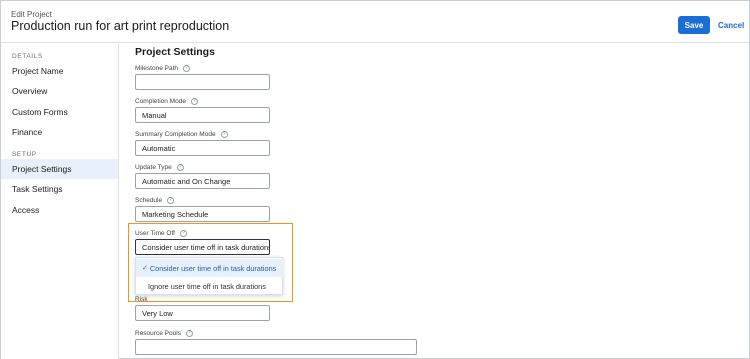 This screenshot has width=750, height=359. I want to click on risk-label-text: Risk, so click(141, 299).